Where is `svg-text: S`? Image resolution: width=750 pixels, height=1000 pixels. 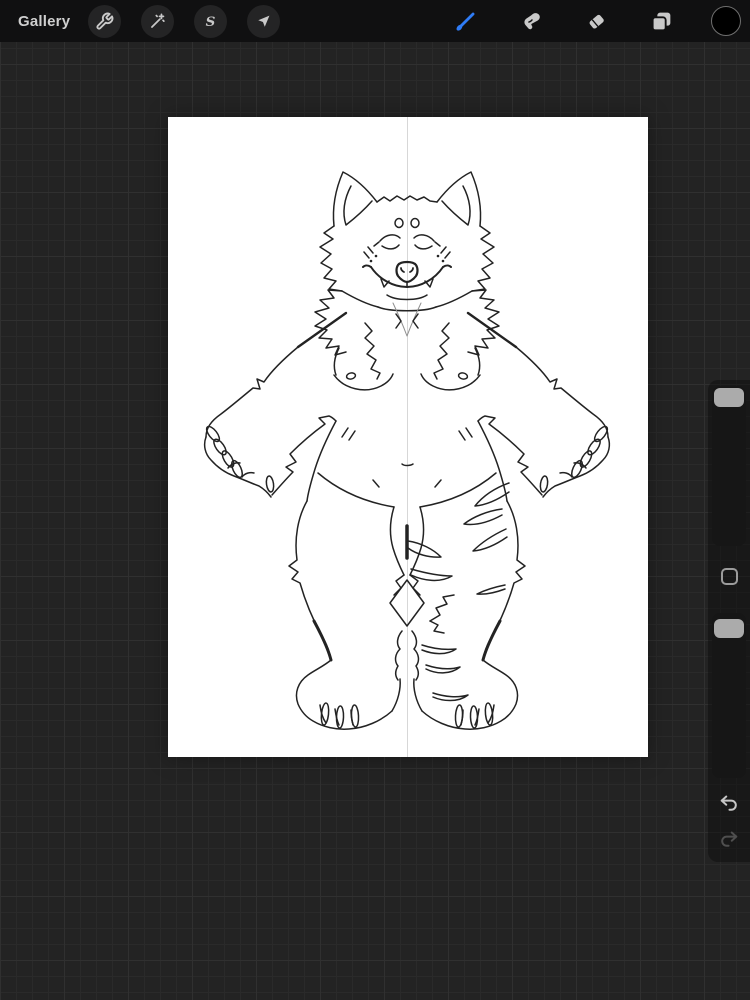 svg-text: S is located at coordinates (211, 21).